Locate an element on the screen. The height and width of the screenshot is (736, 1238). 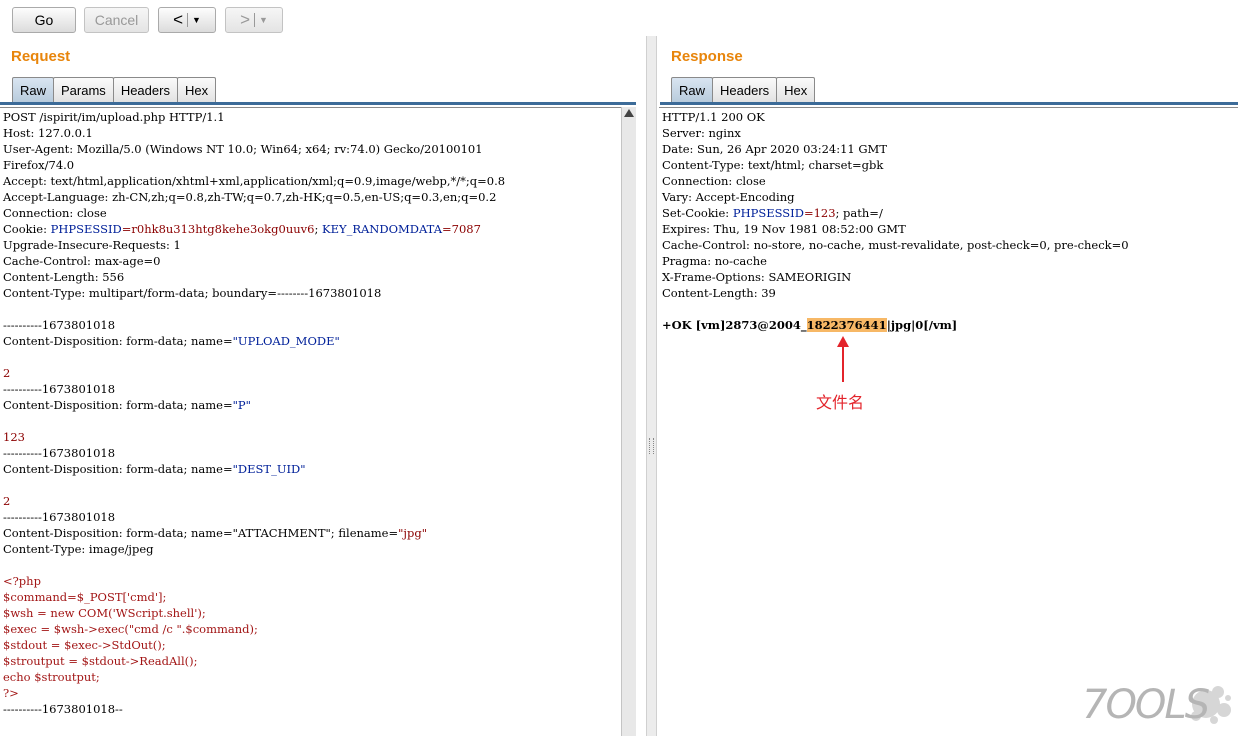
forward-button: > ▼ is located at coordinates (254, 20).